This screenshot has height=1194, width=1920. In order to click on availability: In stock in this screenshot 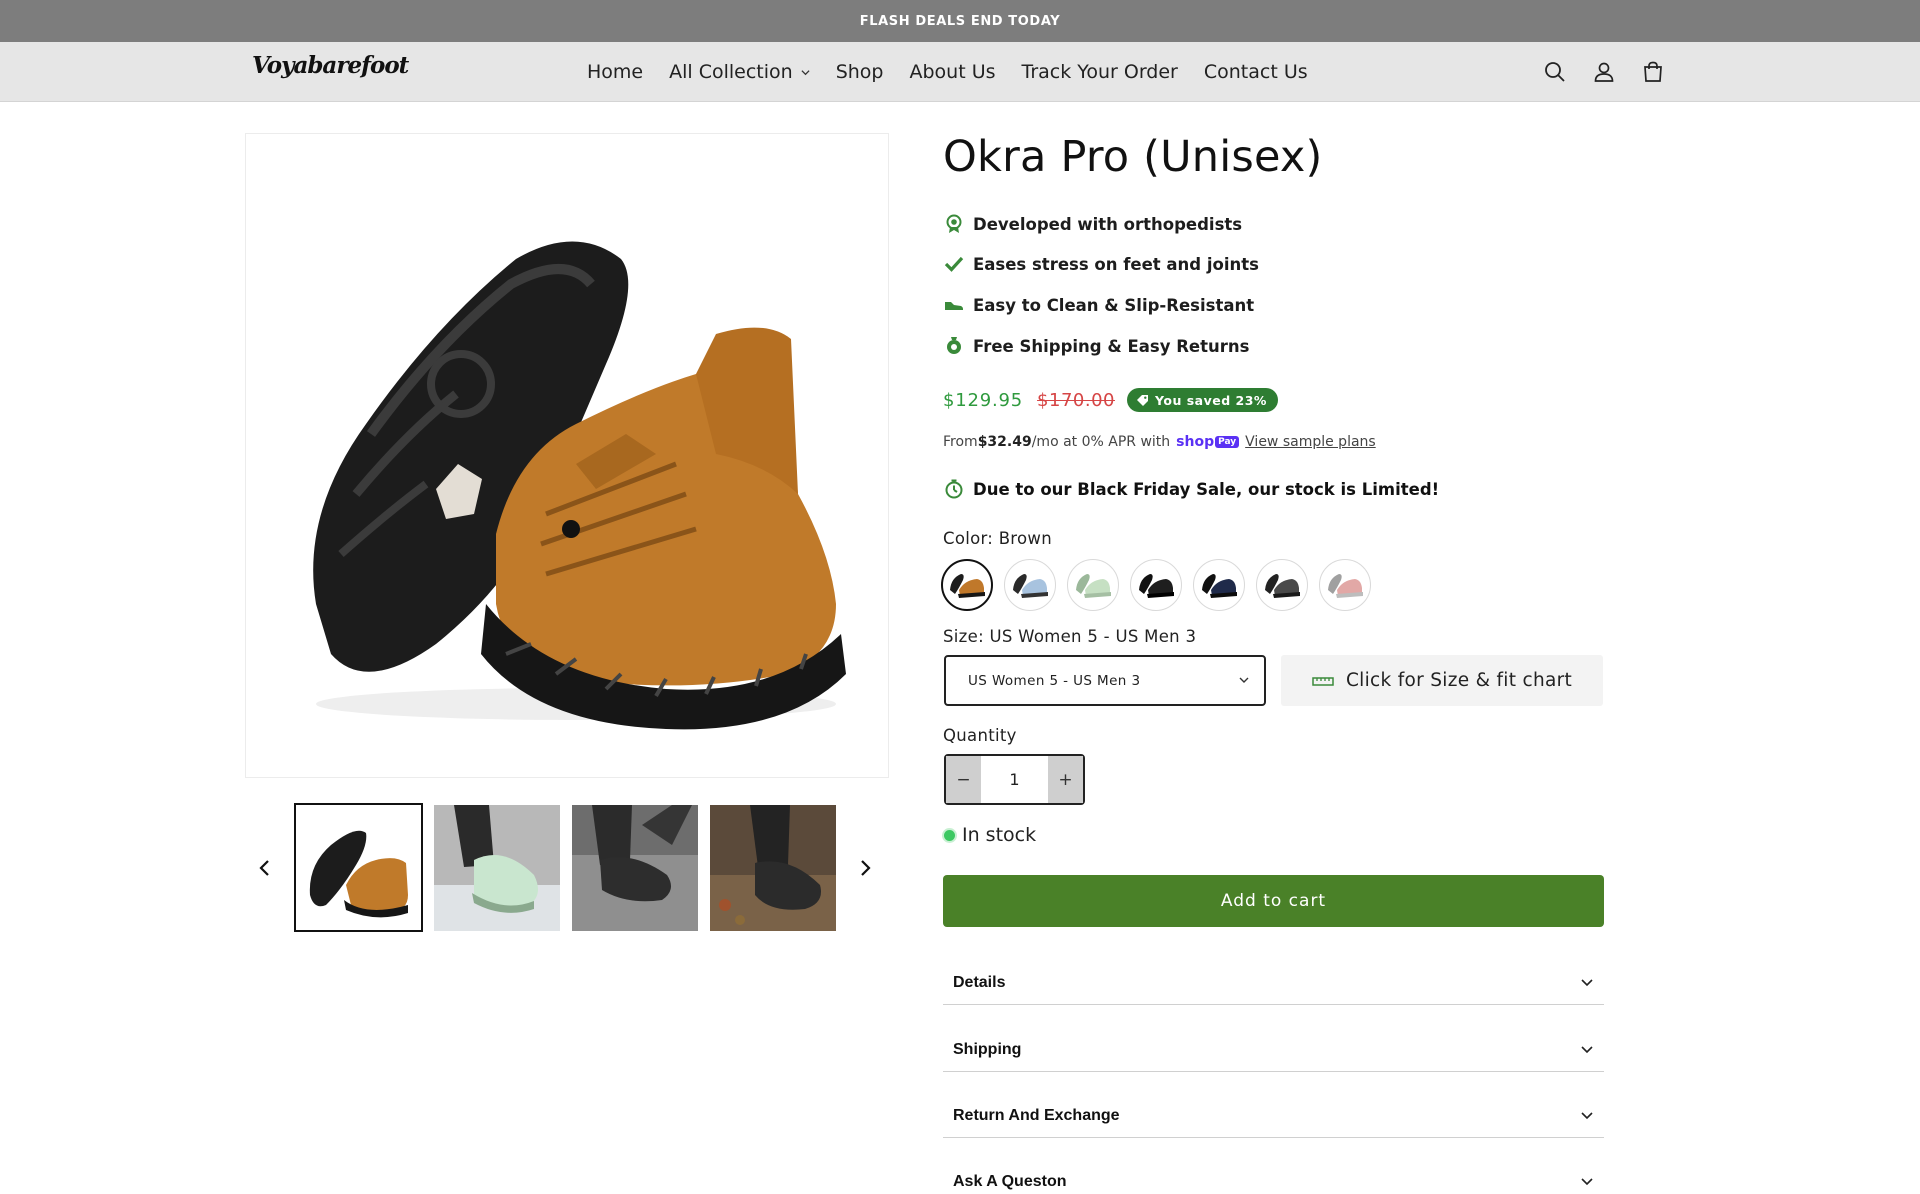, I will do `click(990, 835)`.